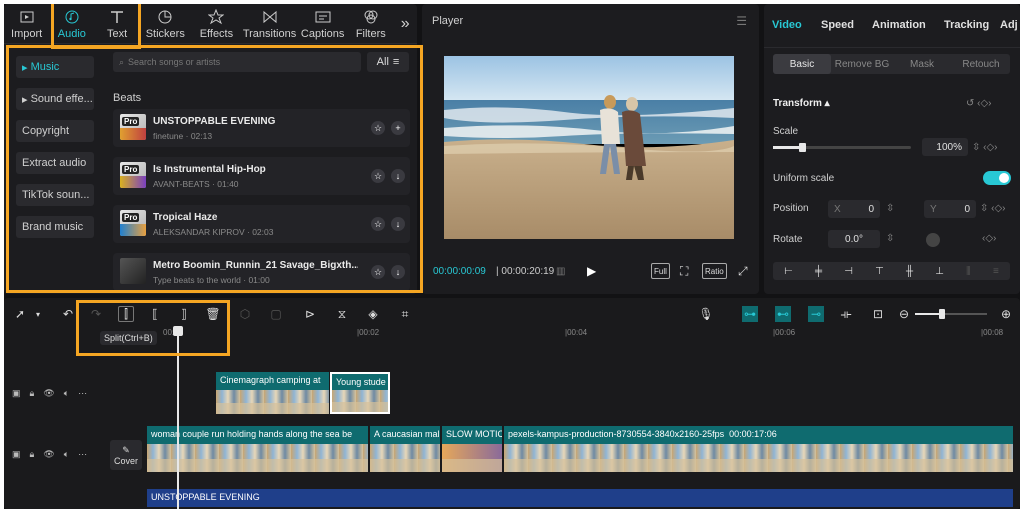  What do you see at coordinates (968, 271) in the screenshot?
I see `distribute-h-icon: ⫼` at bounding box center [968, 271].